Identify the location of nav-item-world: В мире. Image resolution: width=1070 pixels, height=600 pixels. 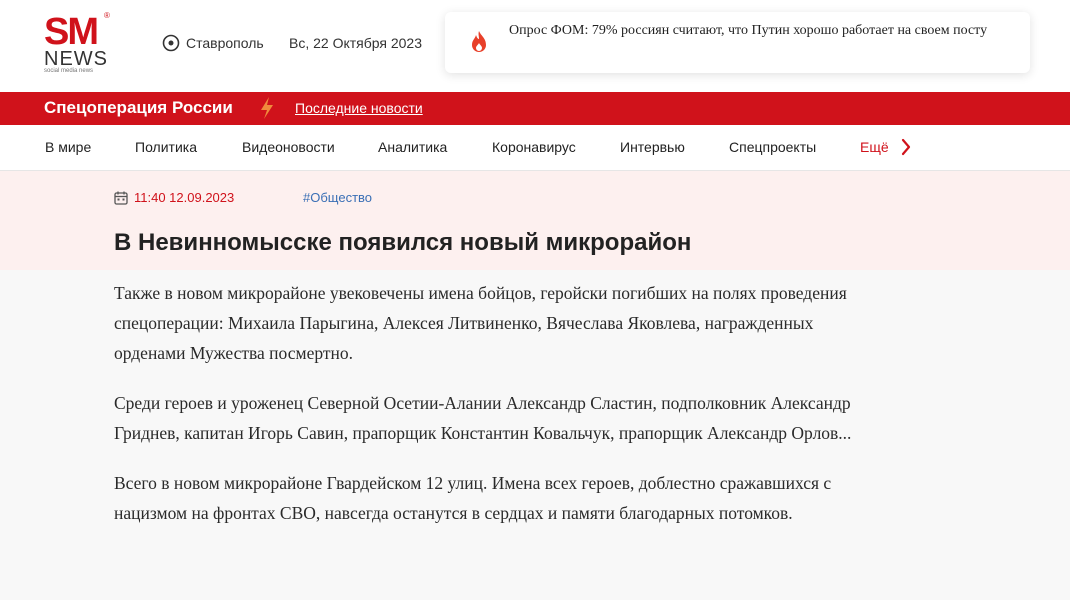
(68, 147).